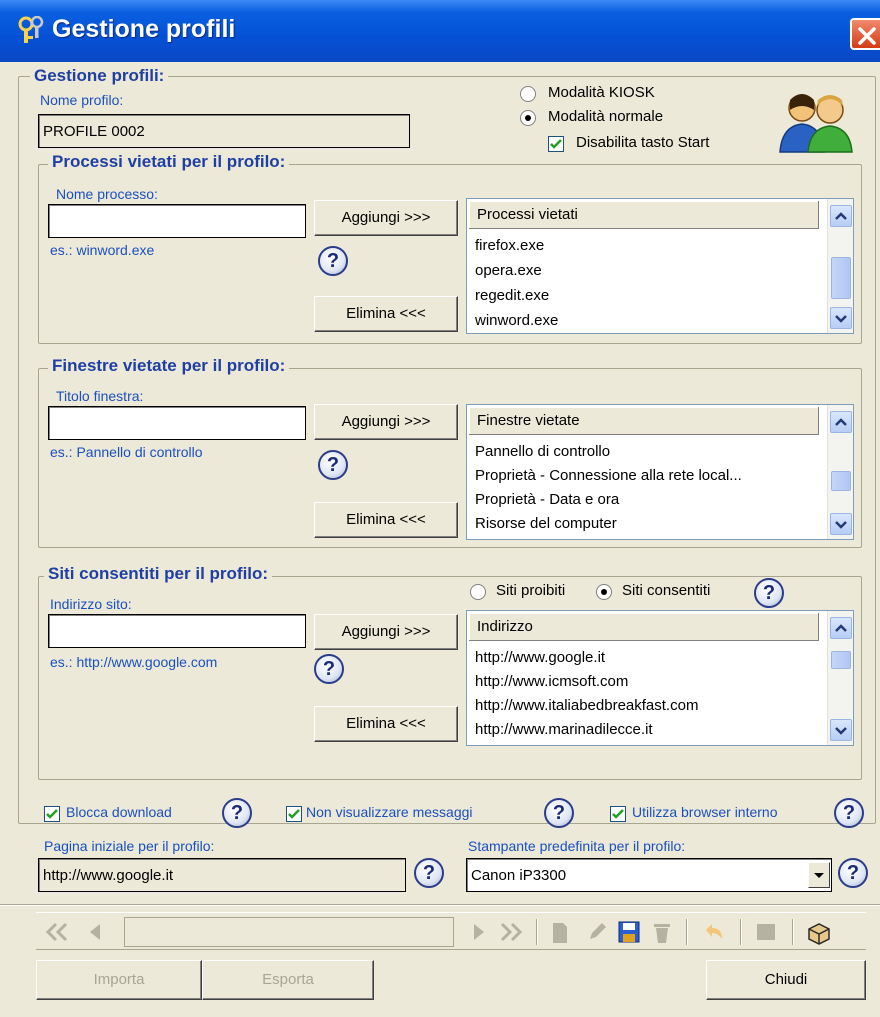  I want to click on list-item: http://www.google.it, so click(540, 657).